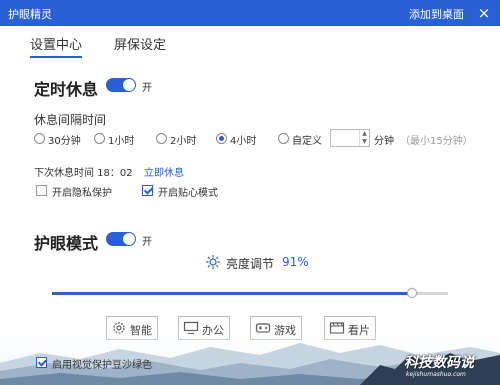 The width and height of the screenshot is (500, 385). Describe the element at coordinates (436, 141) in the screenshot. I see `custom-min-hint: （最小15分钟）` at that location.